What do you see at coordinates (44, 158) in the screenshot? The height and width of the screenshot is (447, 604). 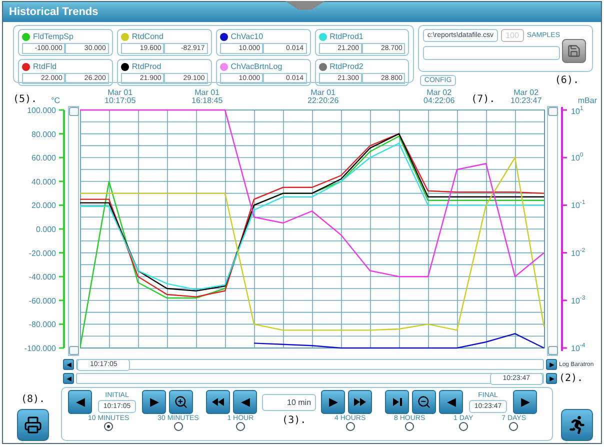 I see `axis-tick-label: 60.000` at bounding box center [44, 158].